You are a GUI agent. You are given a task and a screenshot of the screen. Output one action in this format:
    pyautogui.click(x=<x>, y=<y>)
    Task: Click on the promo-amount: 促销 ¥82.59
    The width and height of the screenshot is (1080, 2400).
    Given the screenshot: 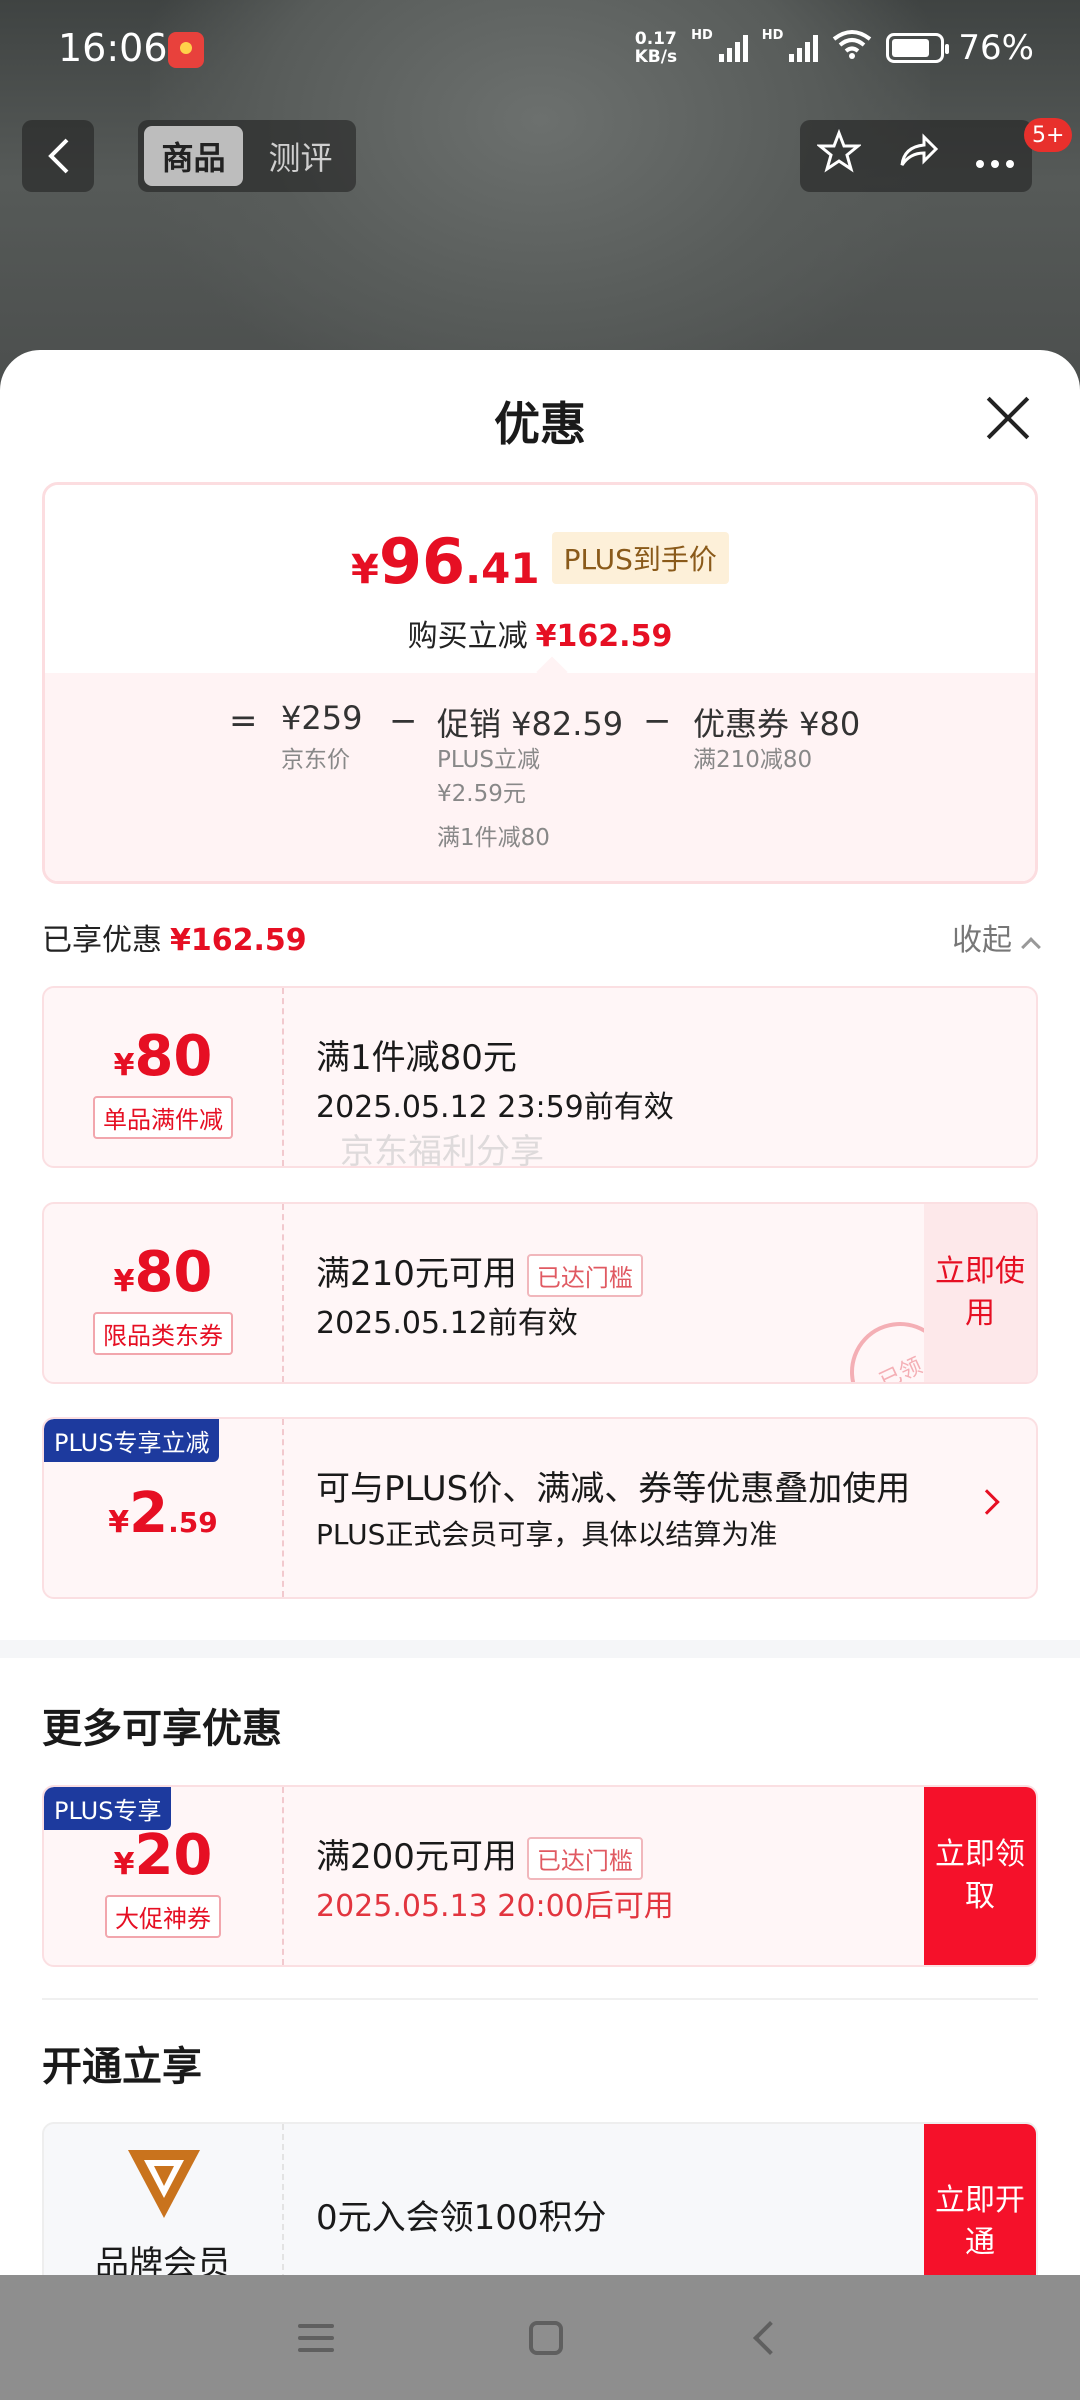 What is the action you would take?
    pyautogui.click(x=530, y=724)
    